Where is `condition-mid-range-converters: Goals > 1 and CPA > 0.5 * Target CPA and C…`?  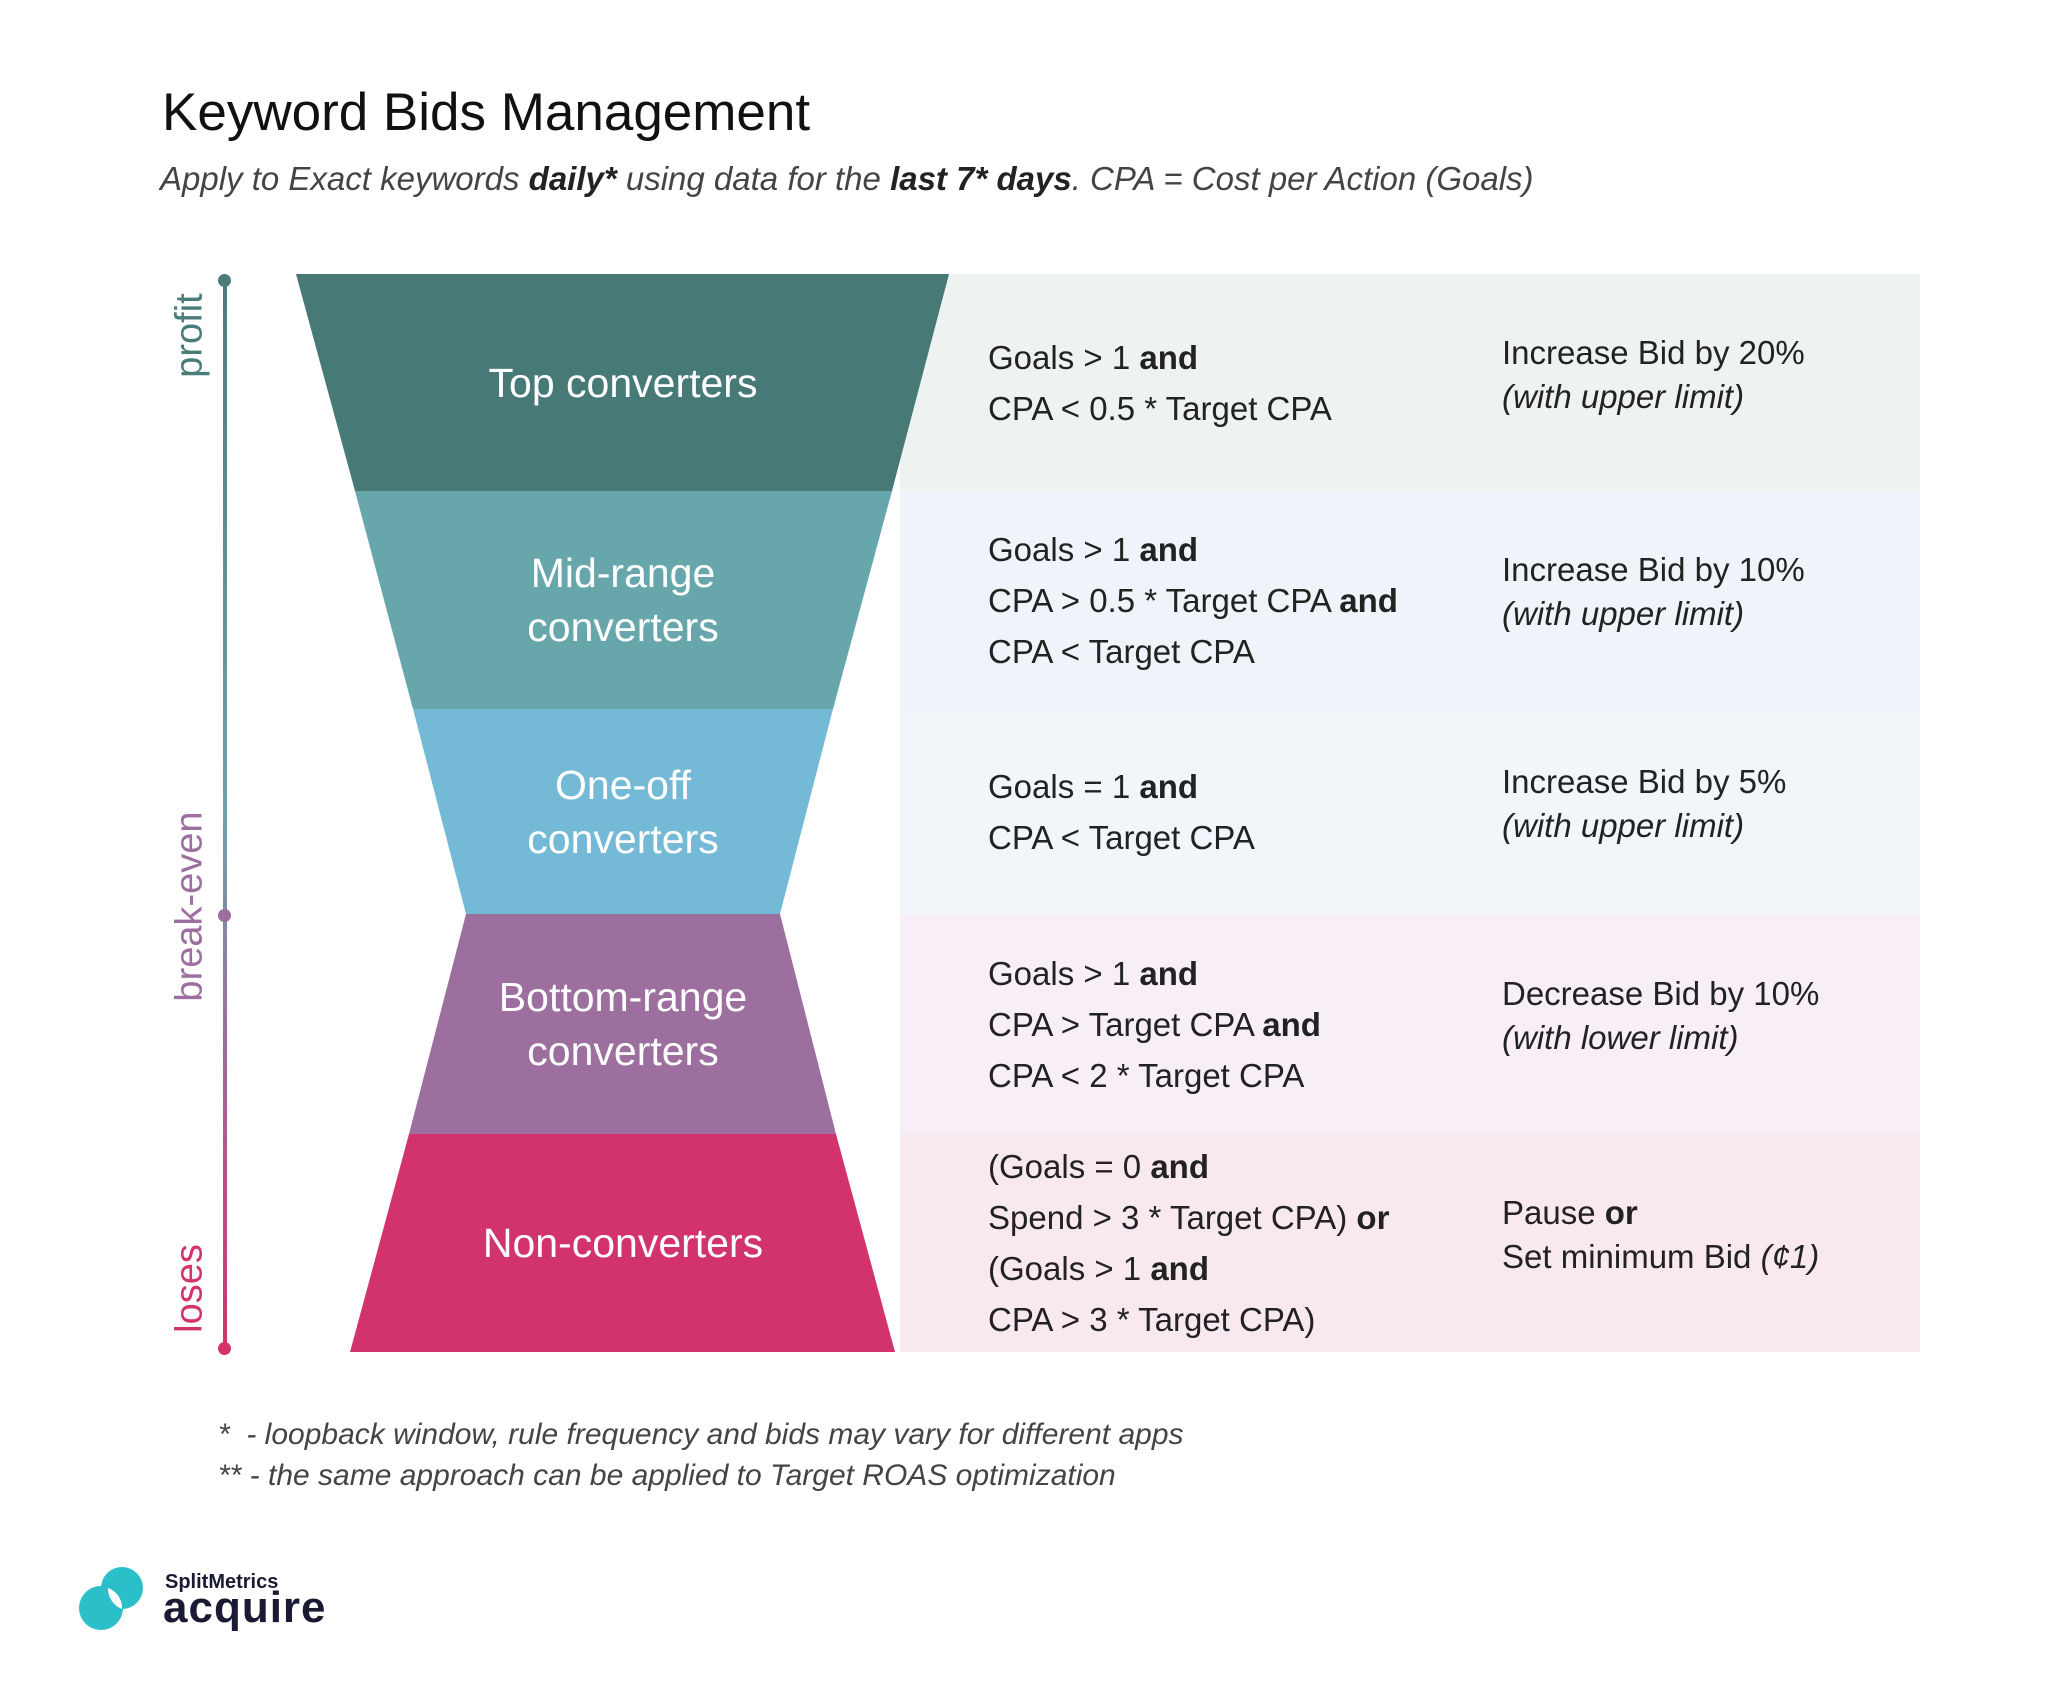 condition-mid-range-converters: Goals > 1 and CPA > 0.5 * Target CPA and C… is located at coordinates (1193, 600).